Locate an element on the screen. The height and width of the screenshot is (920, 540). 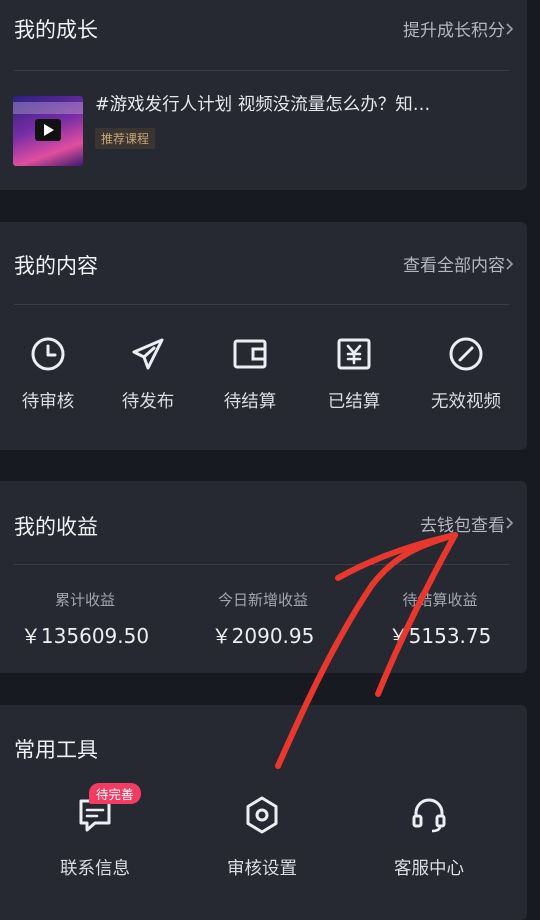
earnings-title: 我的收益 is located at coordinates (56, 527).